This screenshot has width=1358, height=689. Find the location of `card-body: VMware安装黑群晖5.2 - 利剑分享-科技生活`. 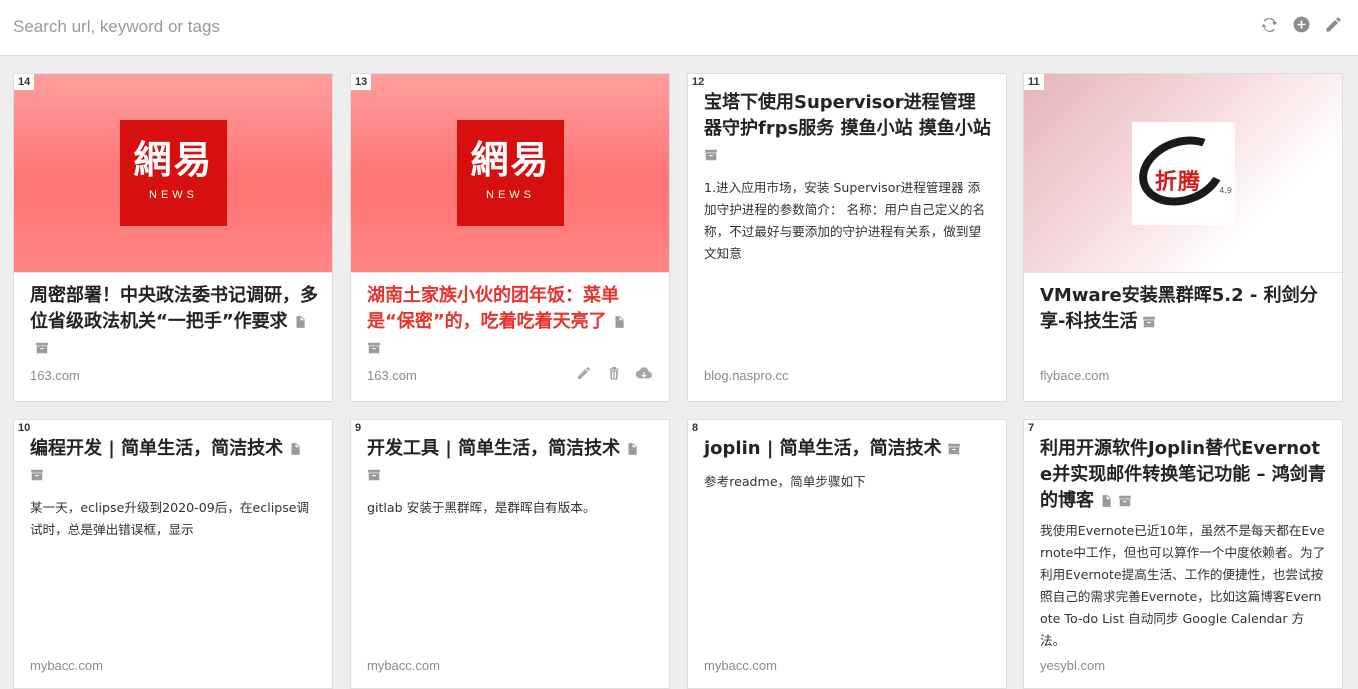

card-body: VMware安装黑群晖5.2 - 利剑分享-科技生活 is located at coordinates (1184, 309).